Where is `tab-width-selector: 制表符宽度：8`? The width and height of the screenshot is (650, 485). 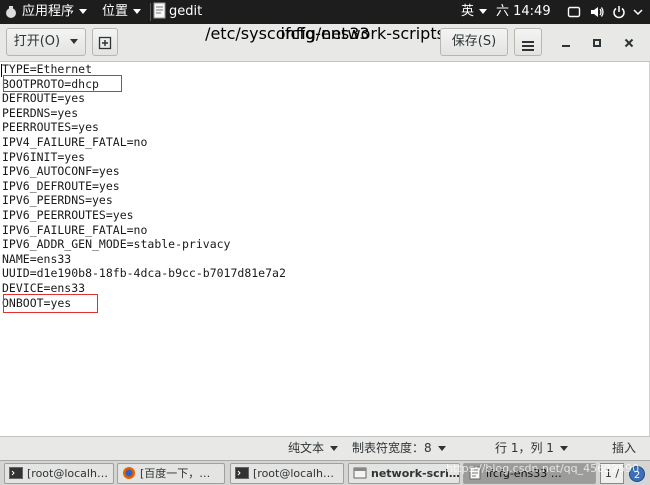
tab-width-selector: 制表符宽度：8 is located at coordinates (399, 448).